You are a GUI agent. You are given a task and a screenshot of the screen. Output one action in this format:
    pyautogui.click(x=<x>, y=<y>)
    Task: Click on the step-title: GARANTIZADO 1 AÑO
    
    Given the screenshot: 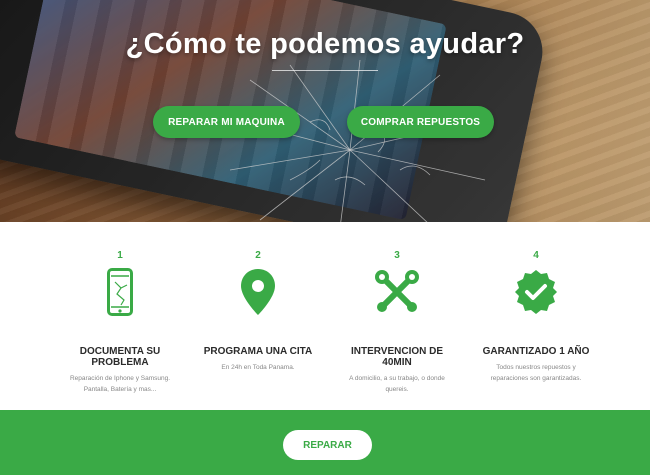 What is the action you would take?
    pyautogui.click(x=536, y=351)
    